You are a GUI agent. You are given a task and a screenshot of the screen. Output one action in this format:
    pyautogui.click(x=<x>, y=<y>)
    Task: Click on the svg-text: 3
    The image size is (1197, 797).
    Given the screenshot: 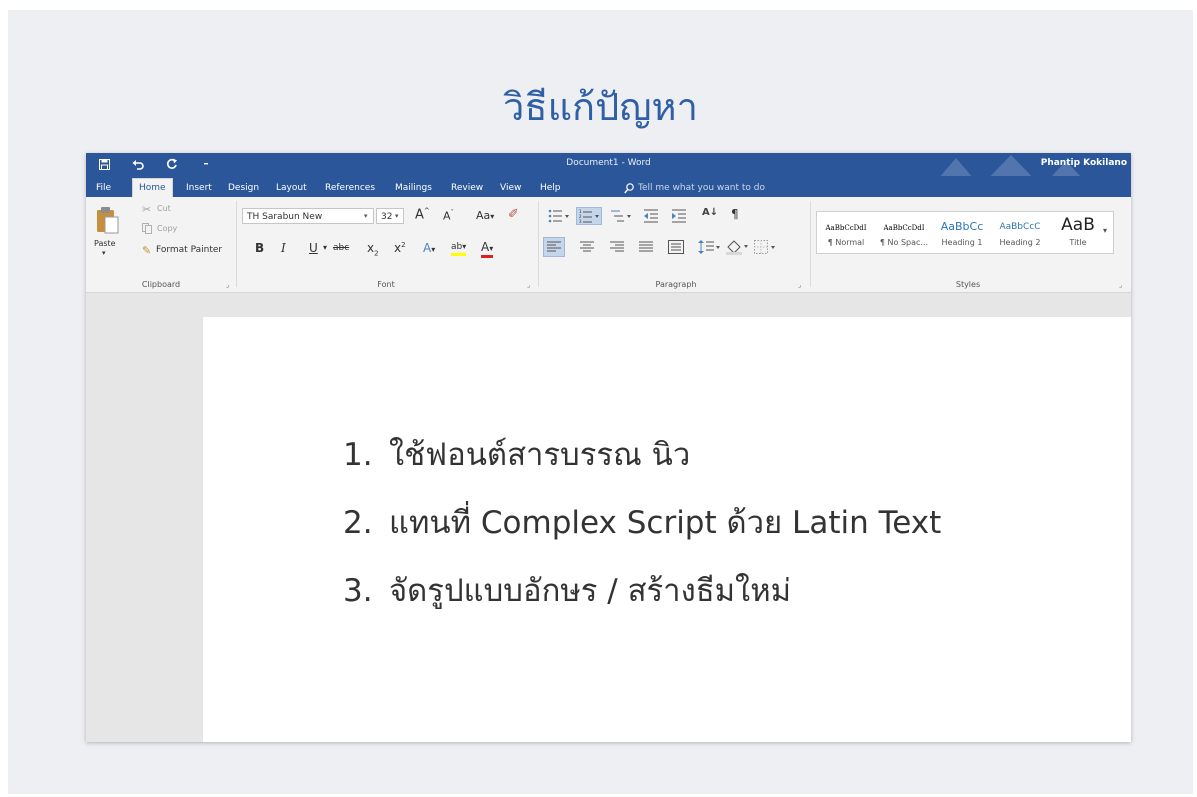 What is the action you would take?
    pyautogui.click(x=580, y=221)
    